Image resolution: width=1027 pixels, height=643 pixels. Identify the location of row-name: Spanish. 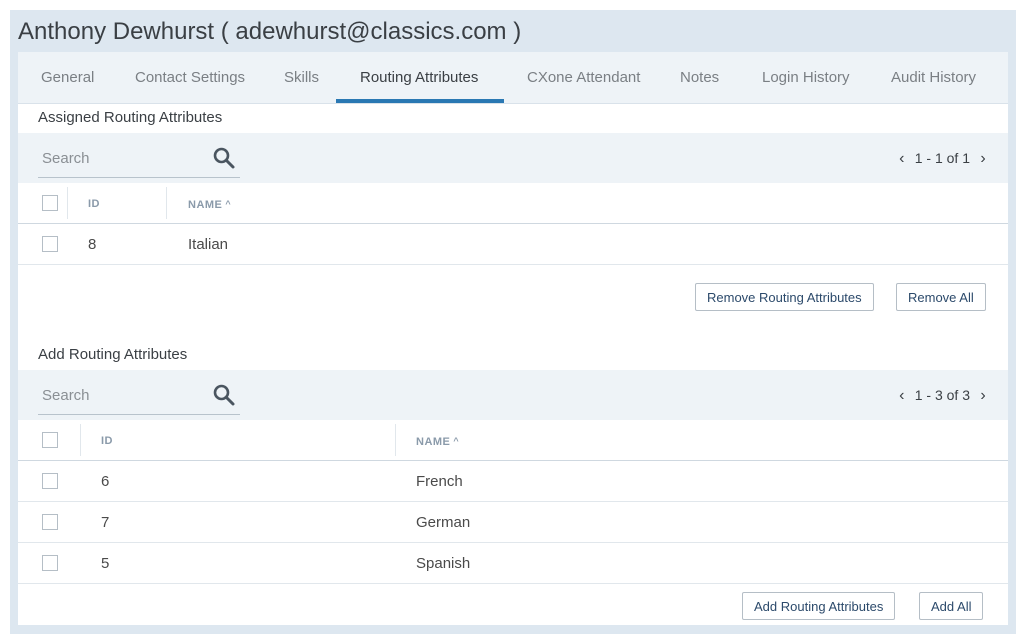
(443, 563).